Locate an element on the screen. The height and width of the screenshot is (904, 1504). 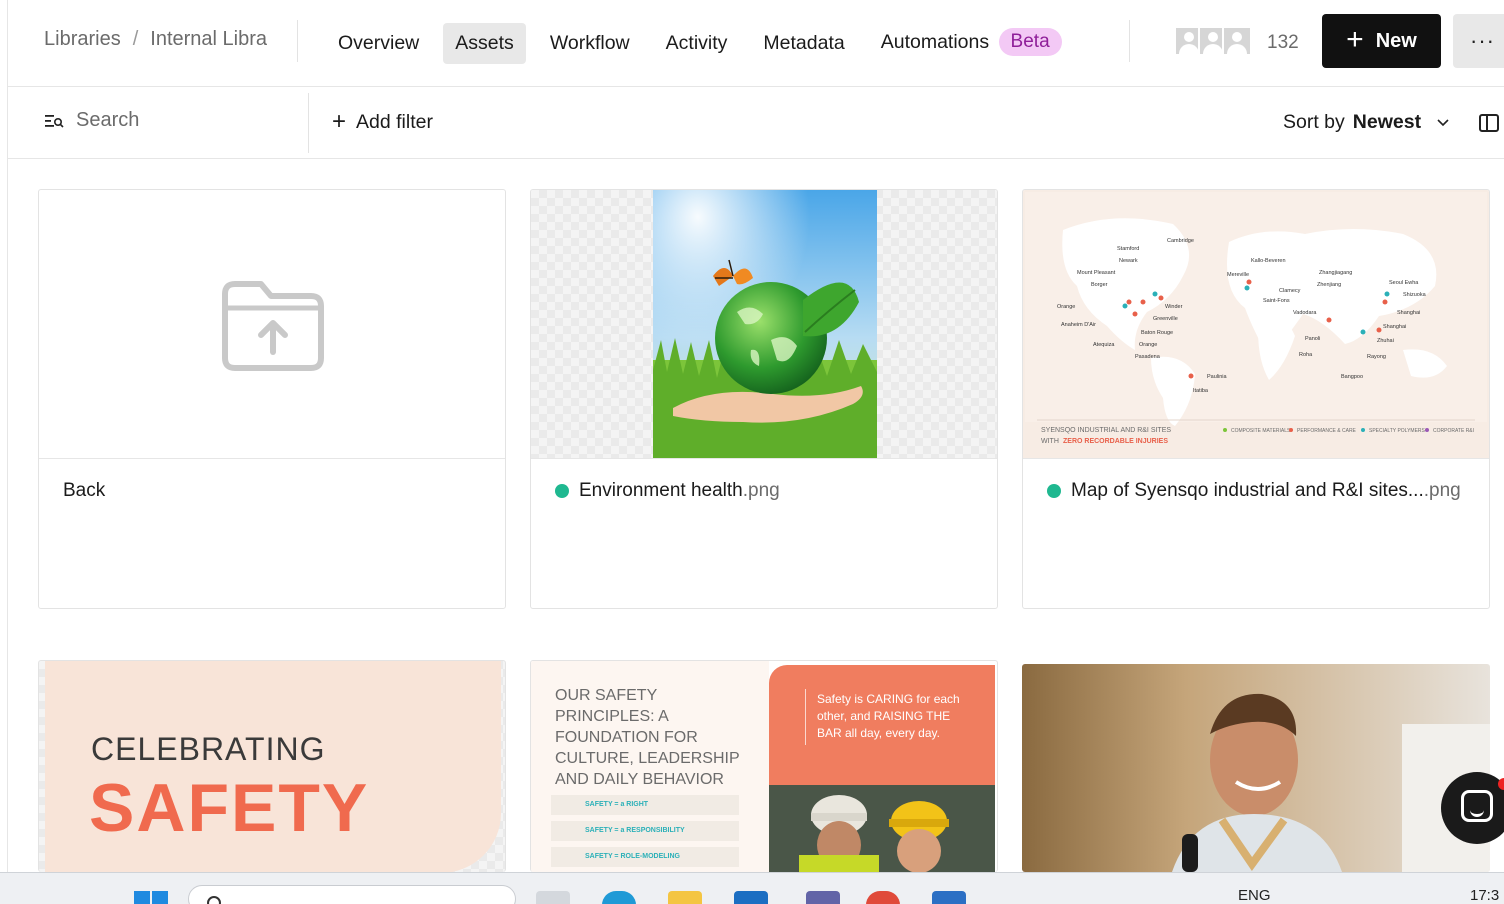
filter-bar: Search + Add filter Sort by Newest is located at coordinates (756, 123).